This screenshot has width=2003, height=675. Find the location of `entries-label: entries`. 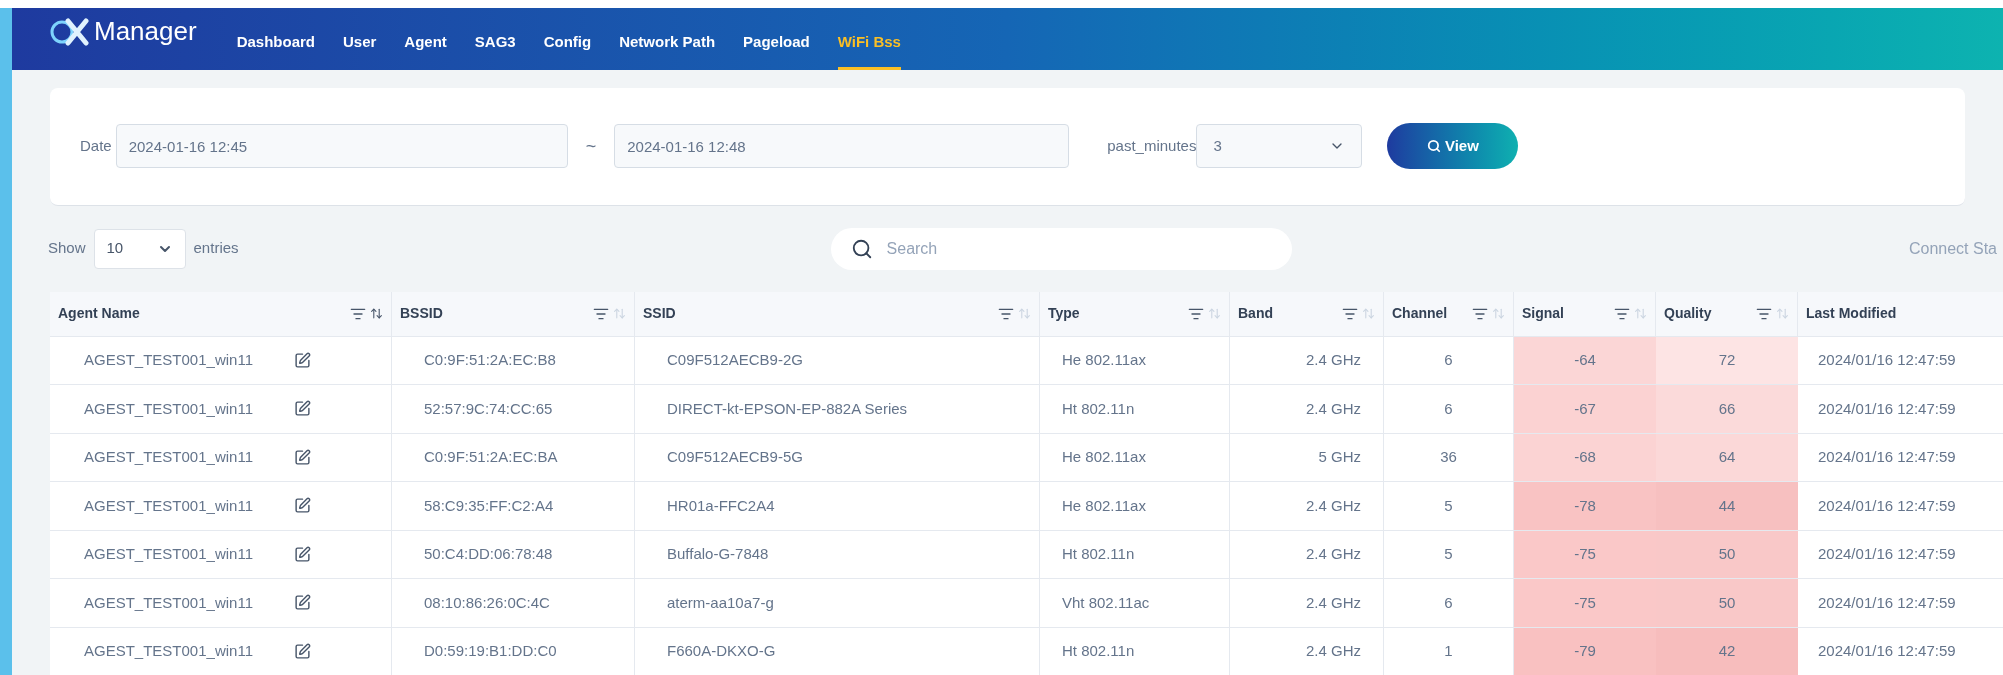

entries-label: entries is located at coordinates (216, 248).